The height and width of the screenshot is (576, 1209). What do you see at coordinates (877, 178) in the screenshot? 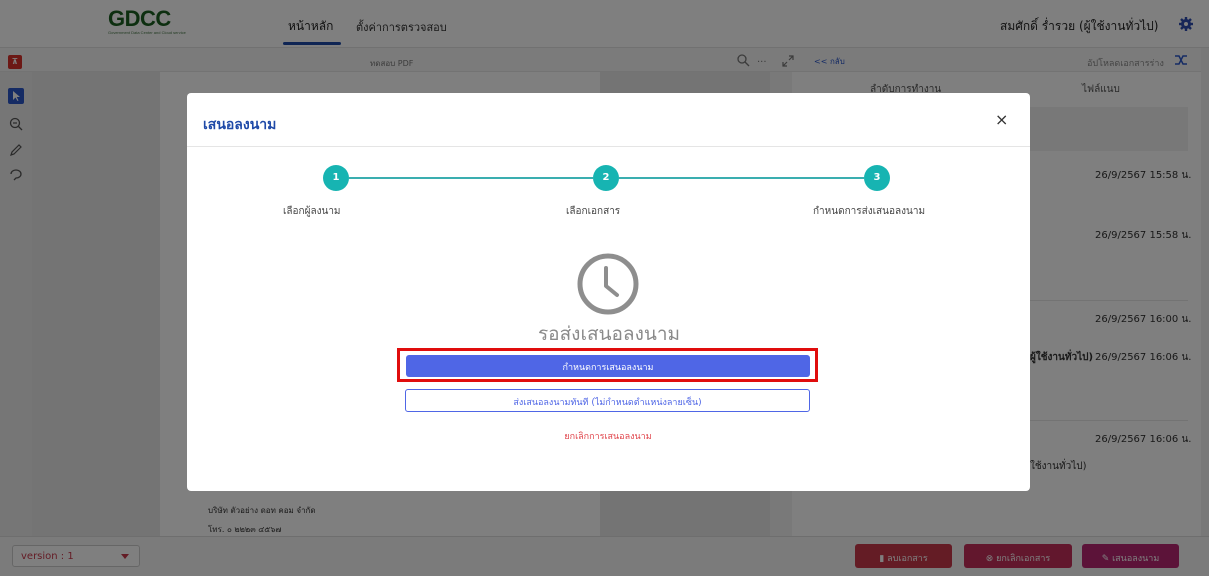
I see `step-3-circle: 3` at bounding box center [877, 178].